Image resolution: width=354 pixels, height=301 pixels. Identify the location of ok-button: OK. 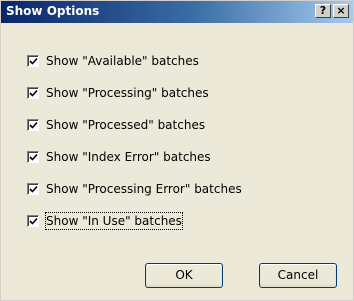
(184, 275).